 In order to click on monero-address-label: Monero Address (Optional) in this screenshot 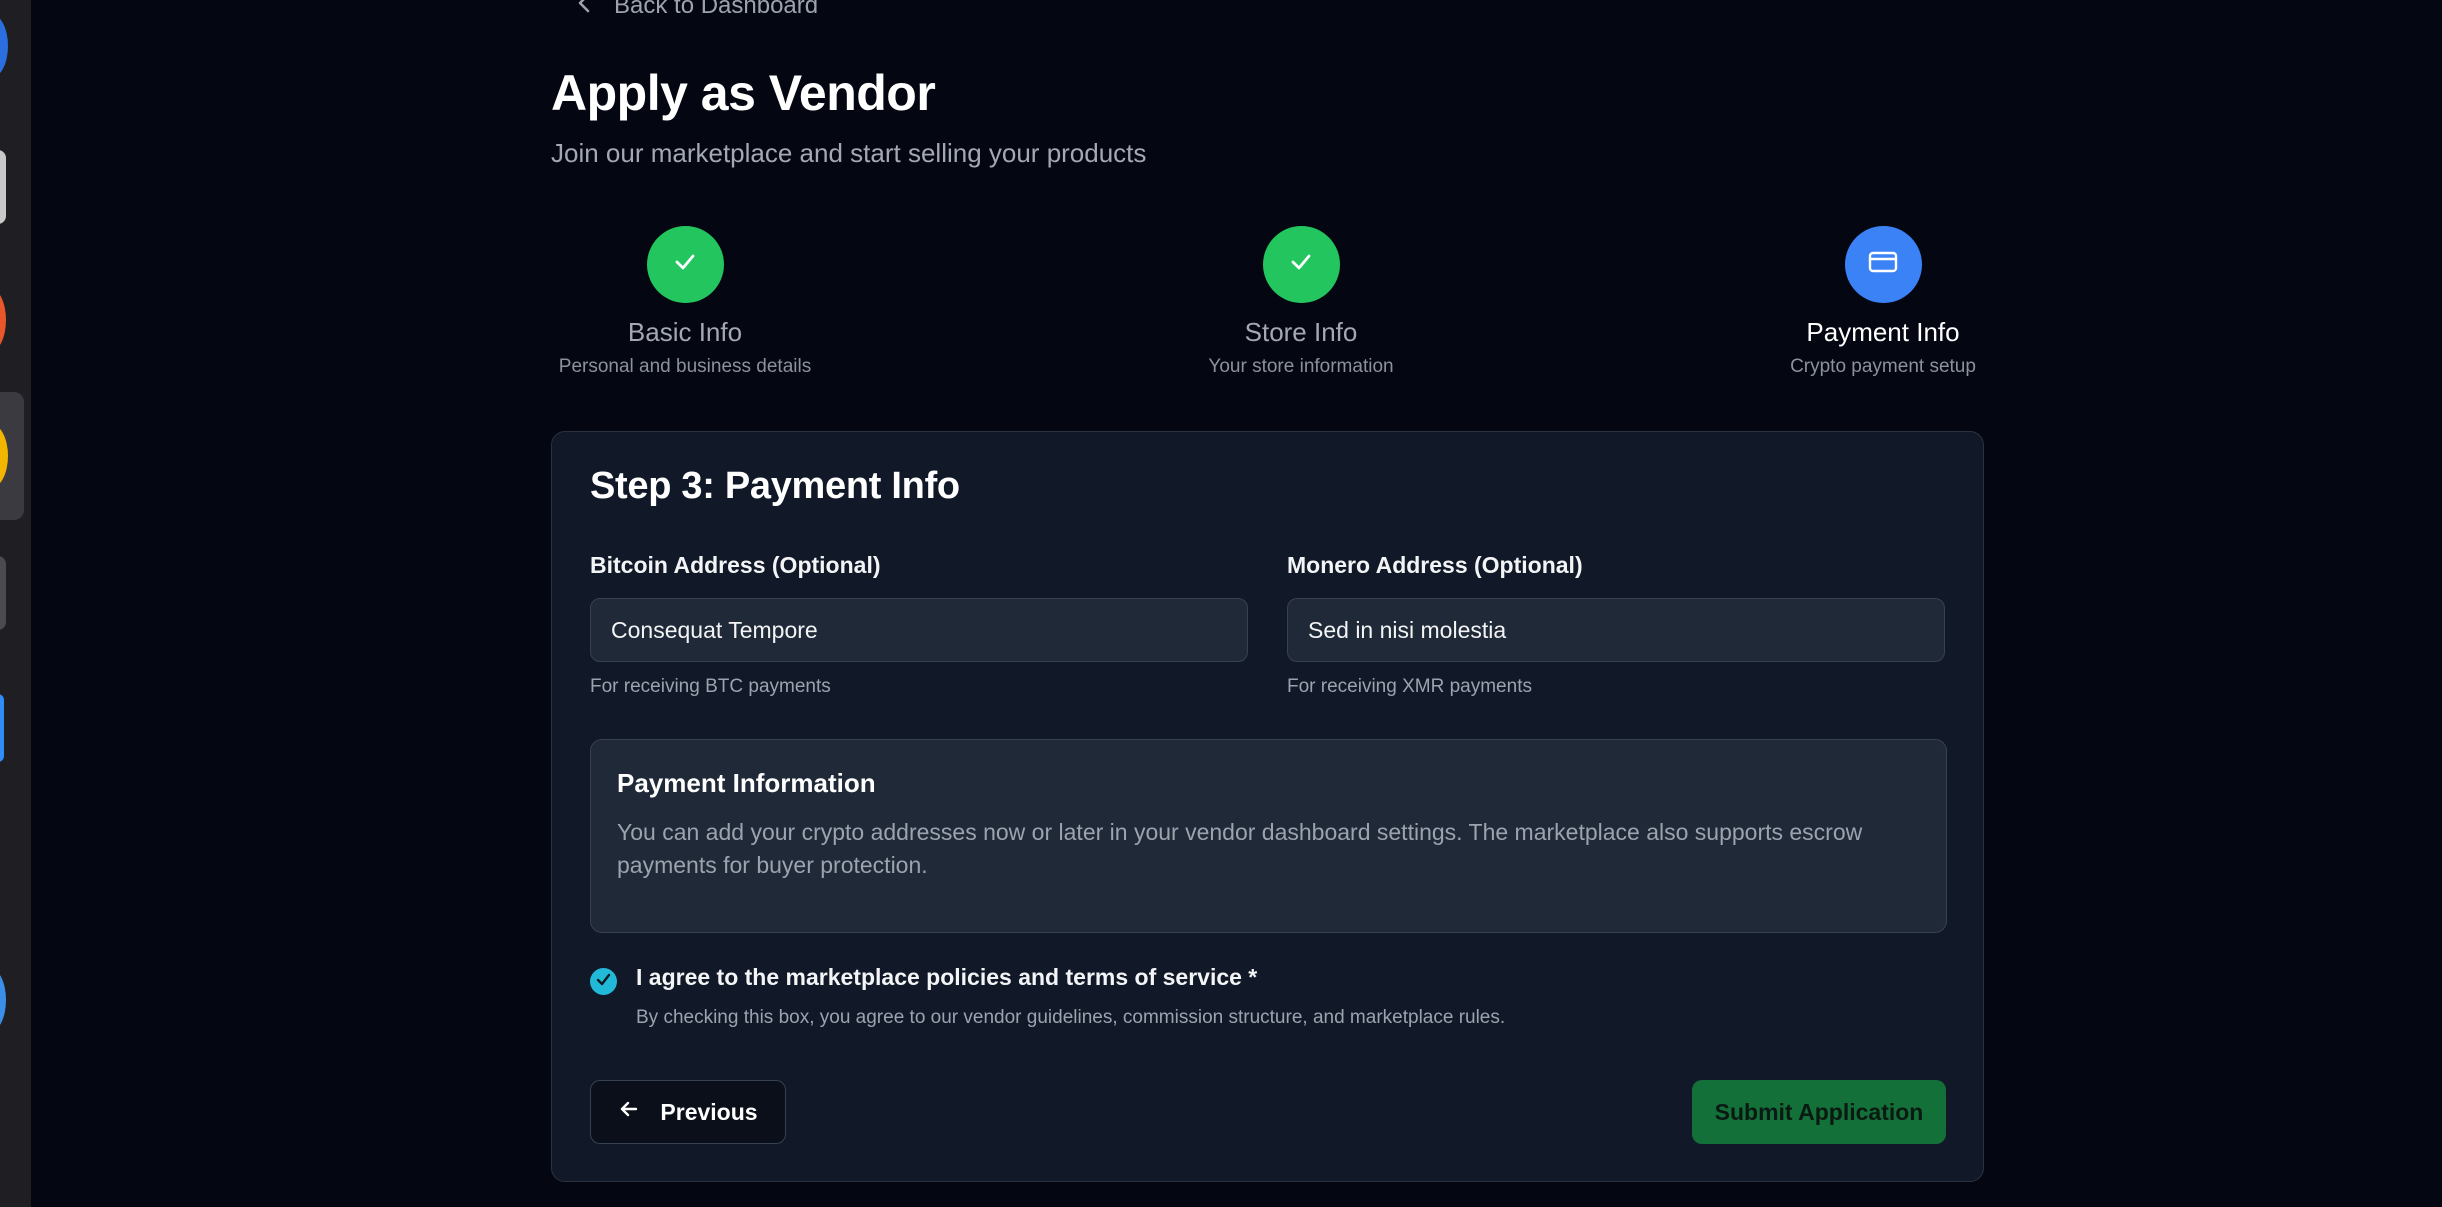, I will do `click(1435, 565)`.